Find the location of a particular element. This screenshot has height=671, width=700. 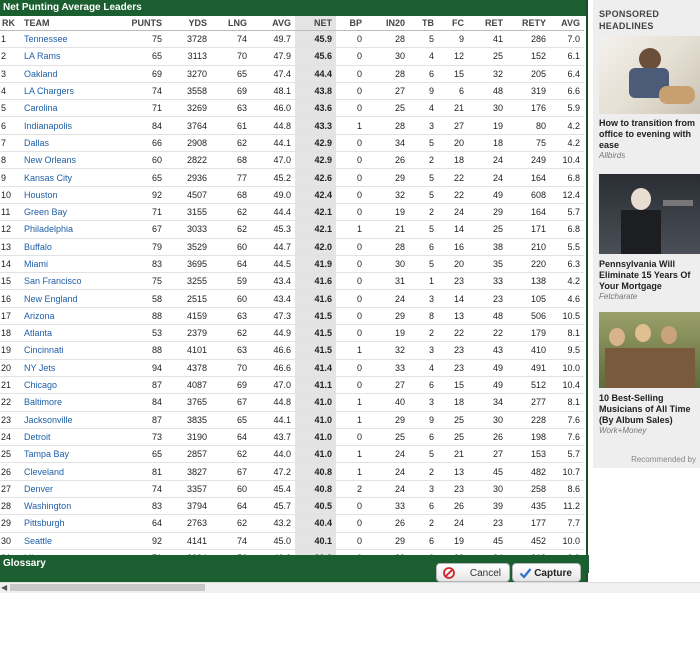

cell-team: Cincinnati is located at coordinates (68, 350).